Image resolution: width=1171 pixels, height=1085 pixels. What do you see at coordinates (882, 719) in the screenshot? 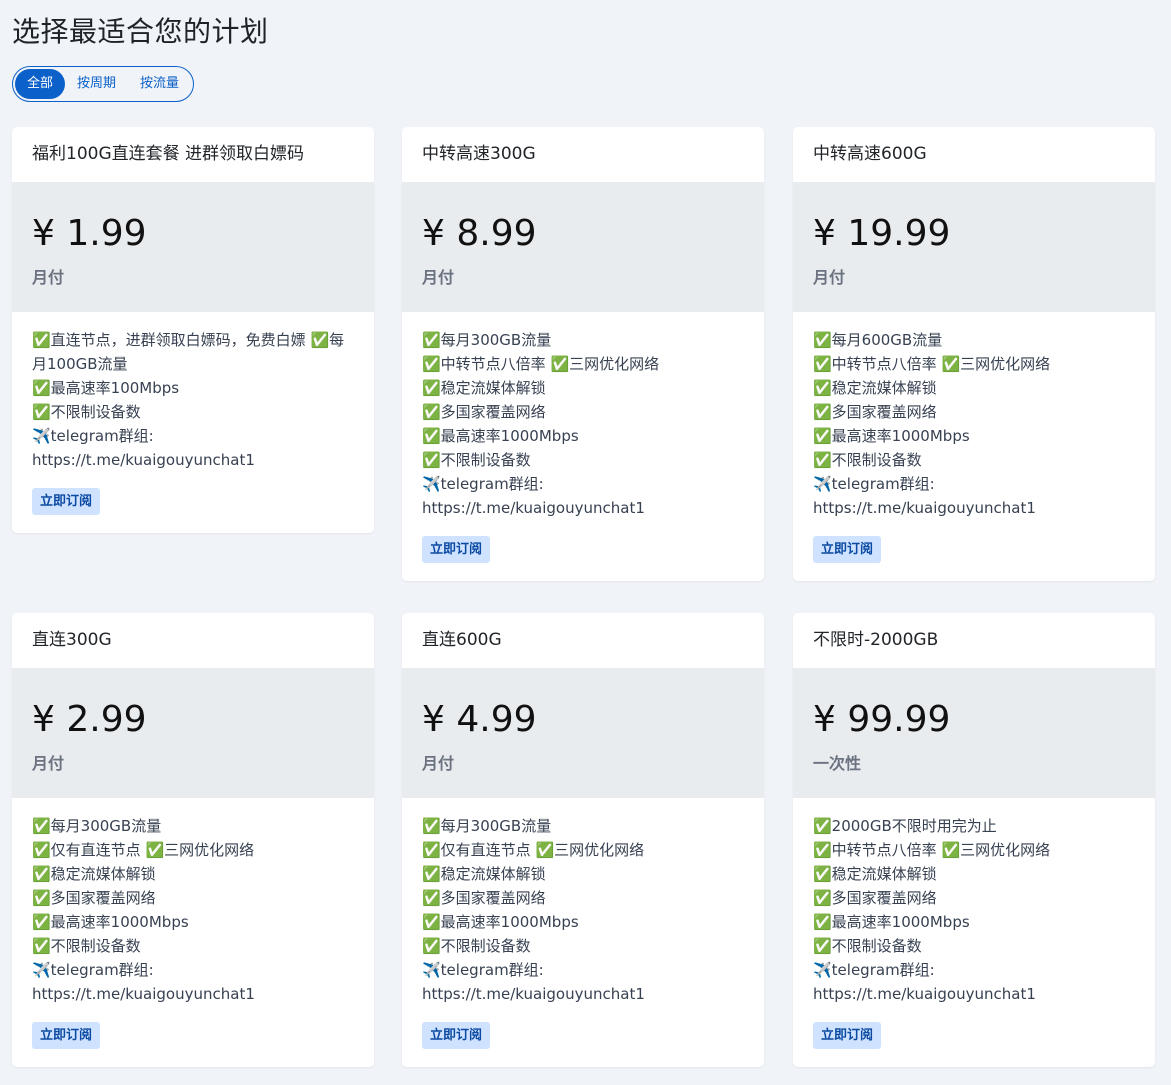
I see `plan-price: ¥ 99.99` at bounding box center [882, 719].